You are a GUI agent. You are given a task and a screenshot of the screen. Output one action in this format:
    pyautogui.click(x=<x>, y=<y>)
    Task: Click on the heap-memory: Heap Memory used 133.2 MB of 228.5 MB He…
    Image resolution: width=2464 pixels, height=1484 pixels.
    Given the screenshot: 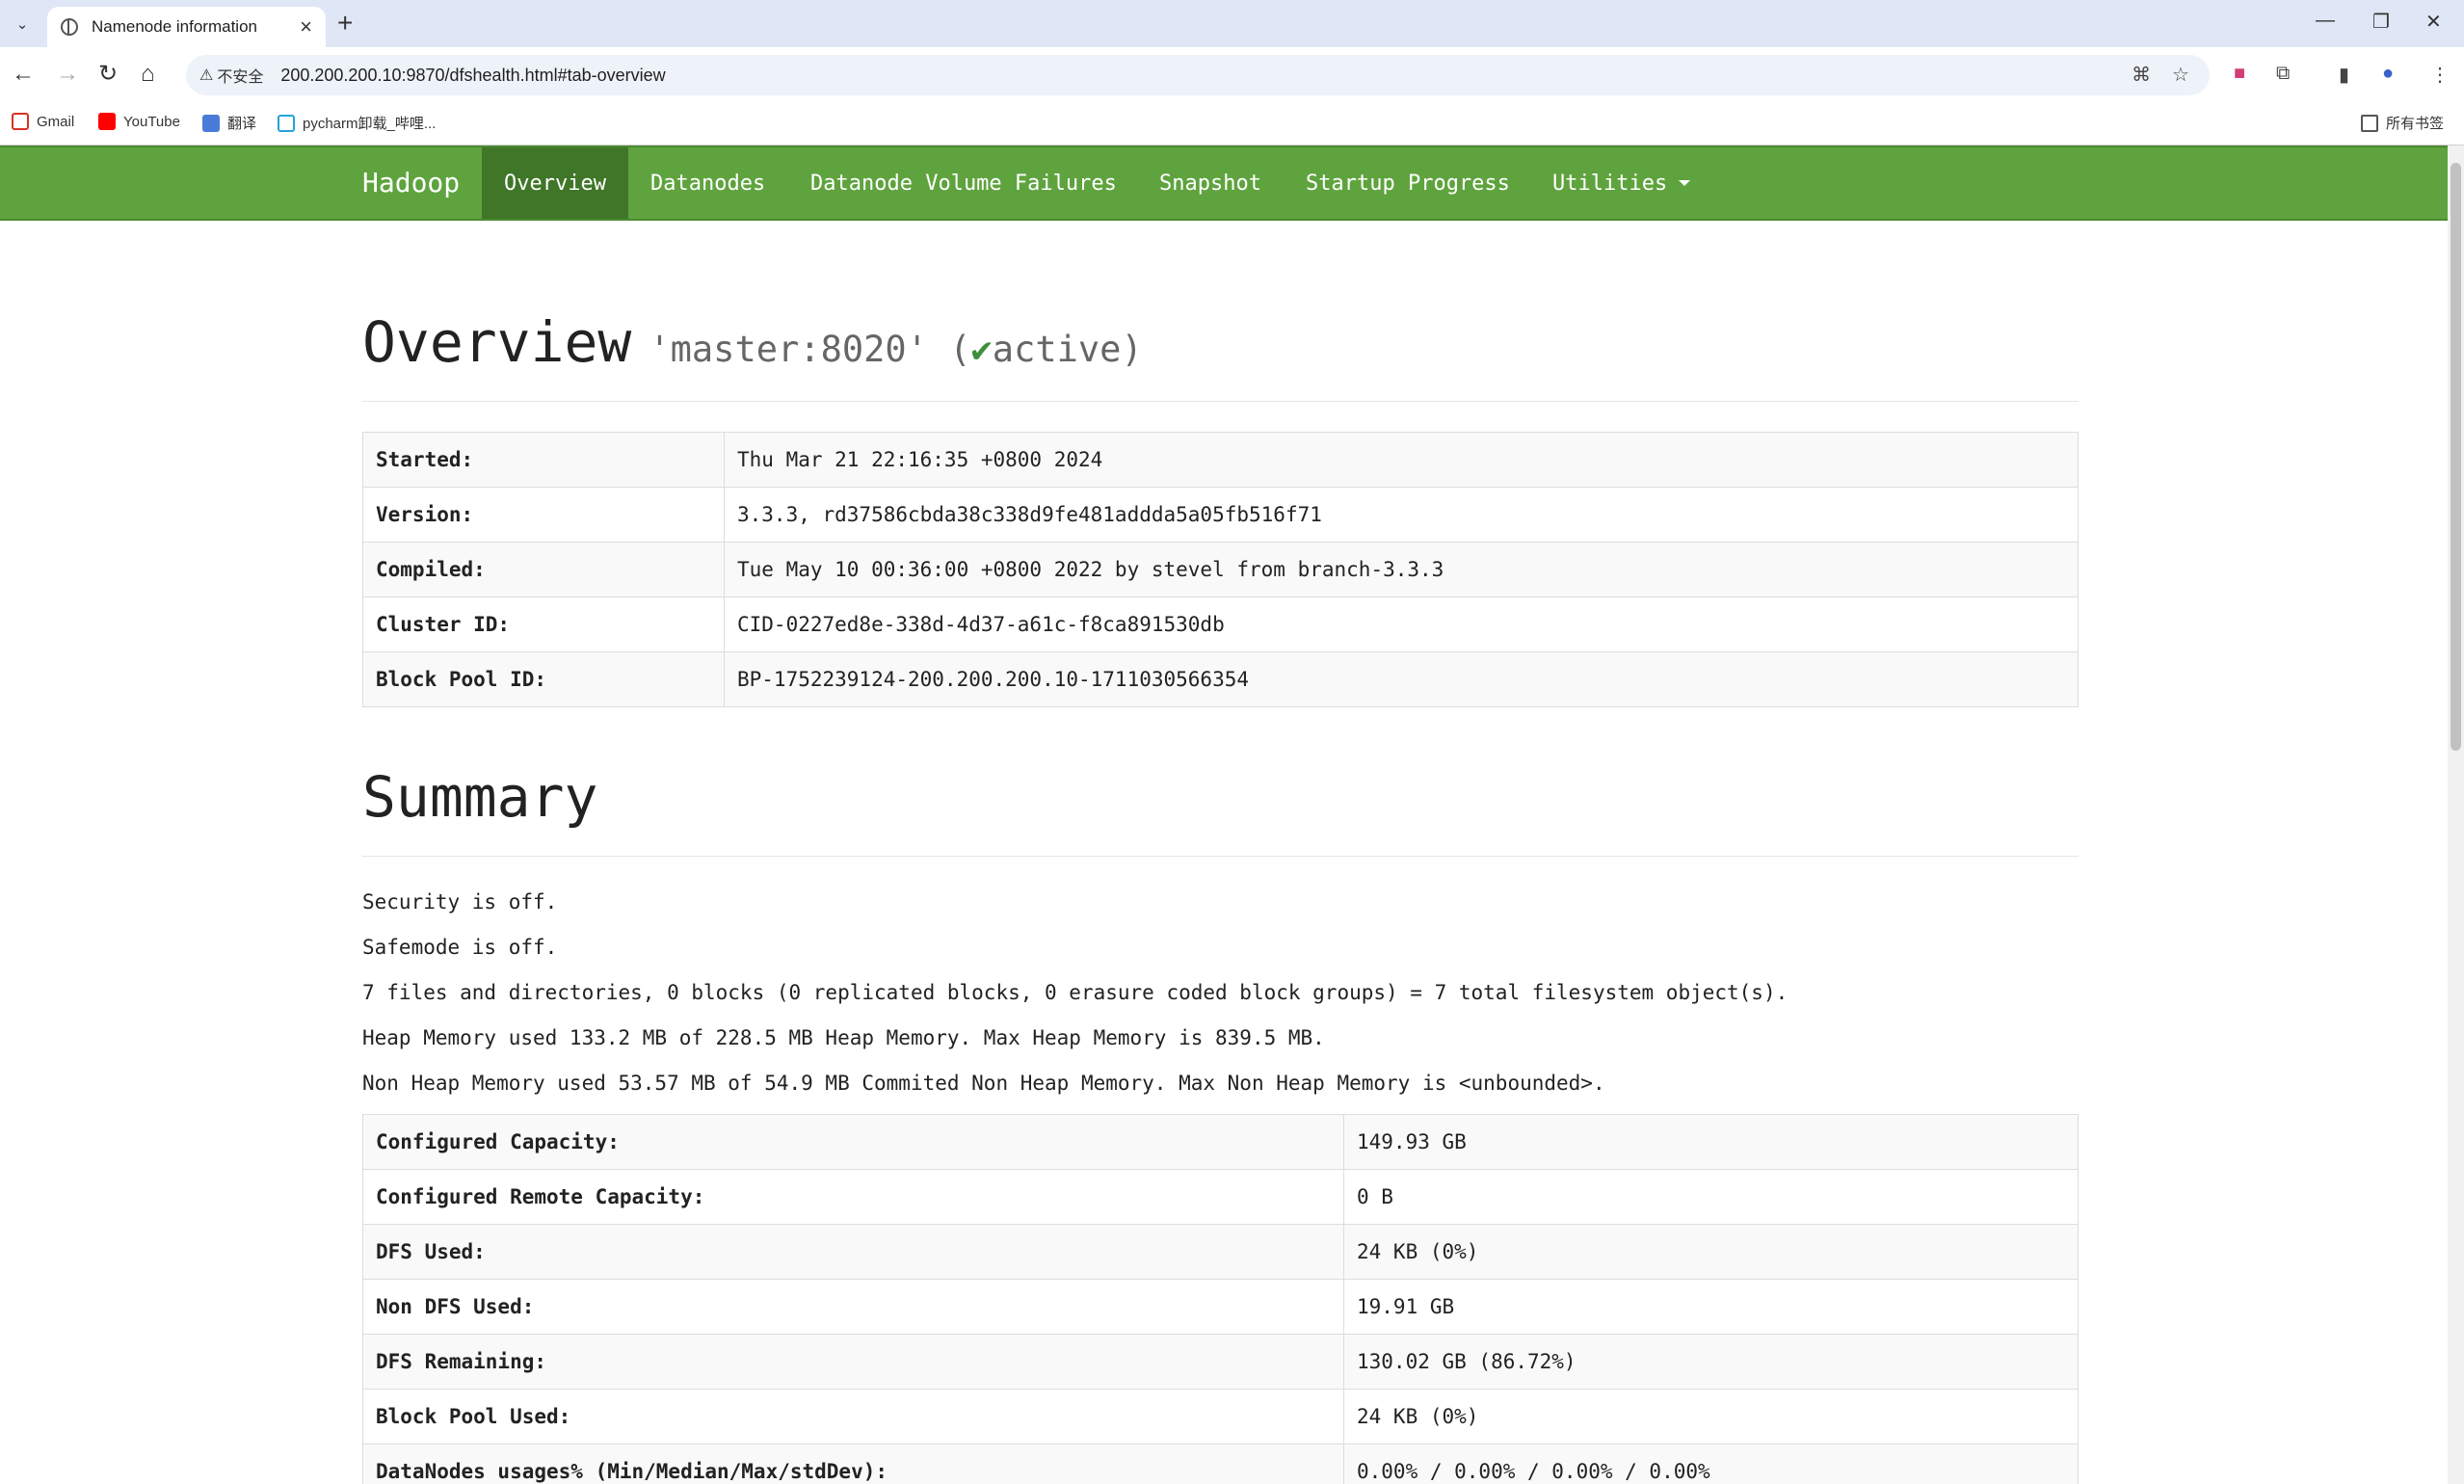 What is the action you would take?
    pyautogui.click(x=843, y=1037)
    